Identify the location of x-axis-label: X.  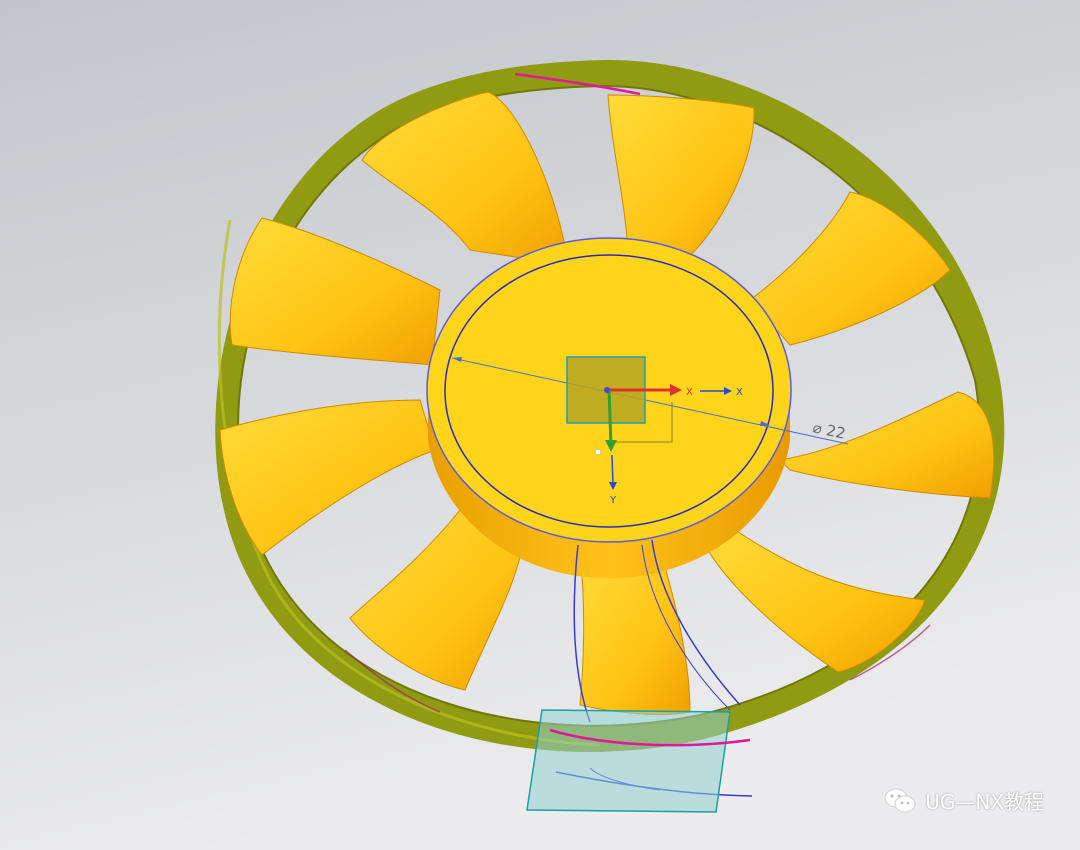
(689, 392).